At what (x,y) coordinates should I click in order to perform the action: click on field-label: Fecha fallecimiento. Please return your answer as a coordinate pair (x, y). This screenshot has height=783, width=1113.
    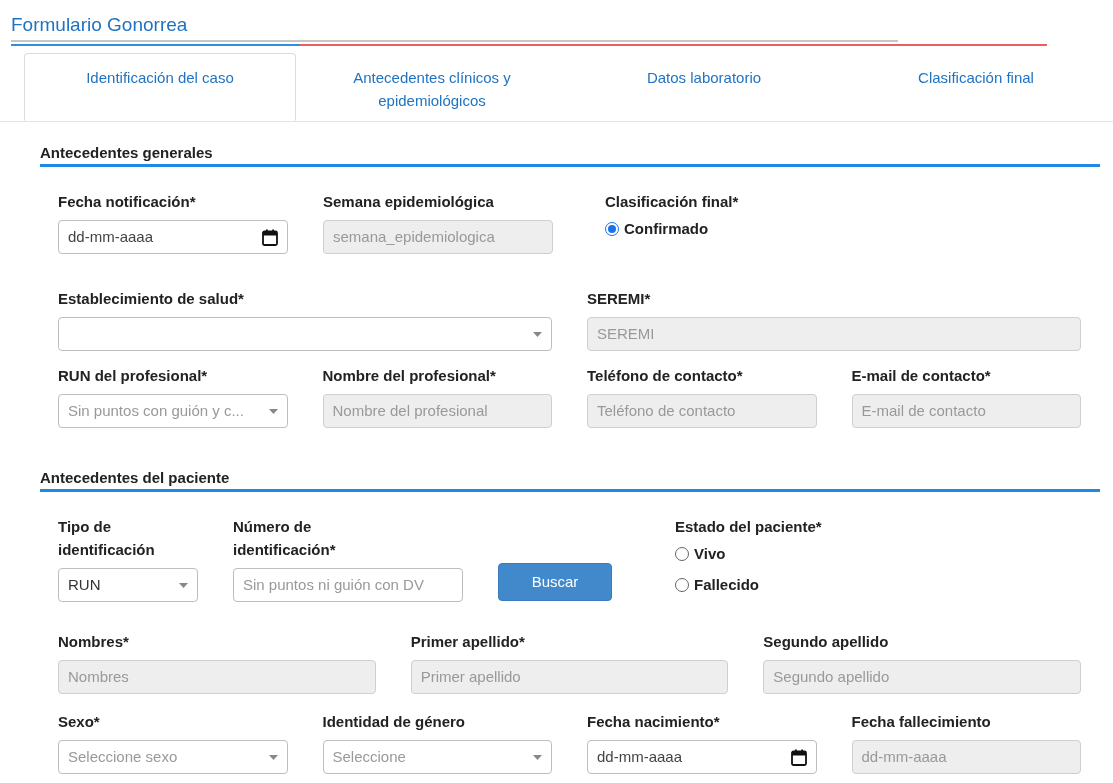
    Looking at the image, I should click on (921, 722).